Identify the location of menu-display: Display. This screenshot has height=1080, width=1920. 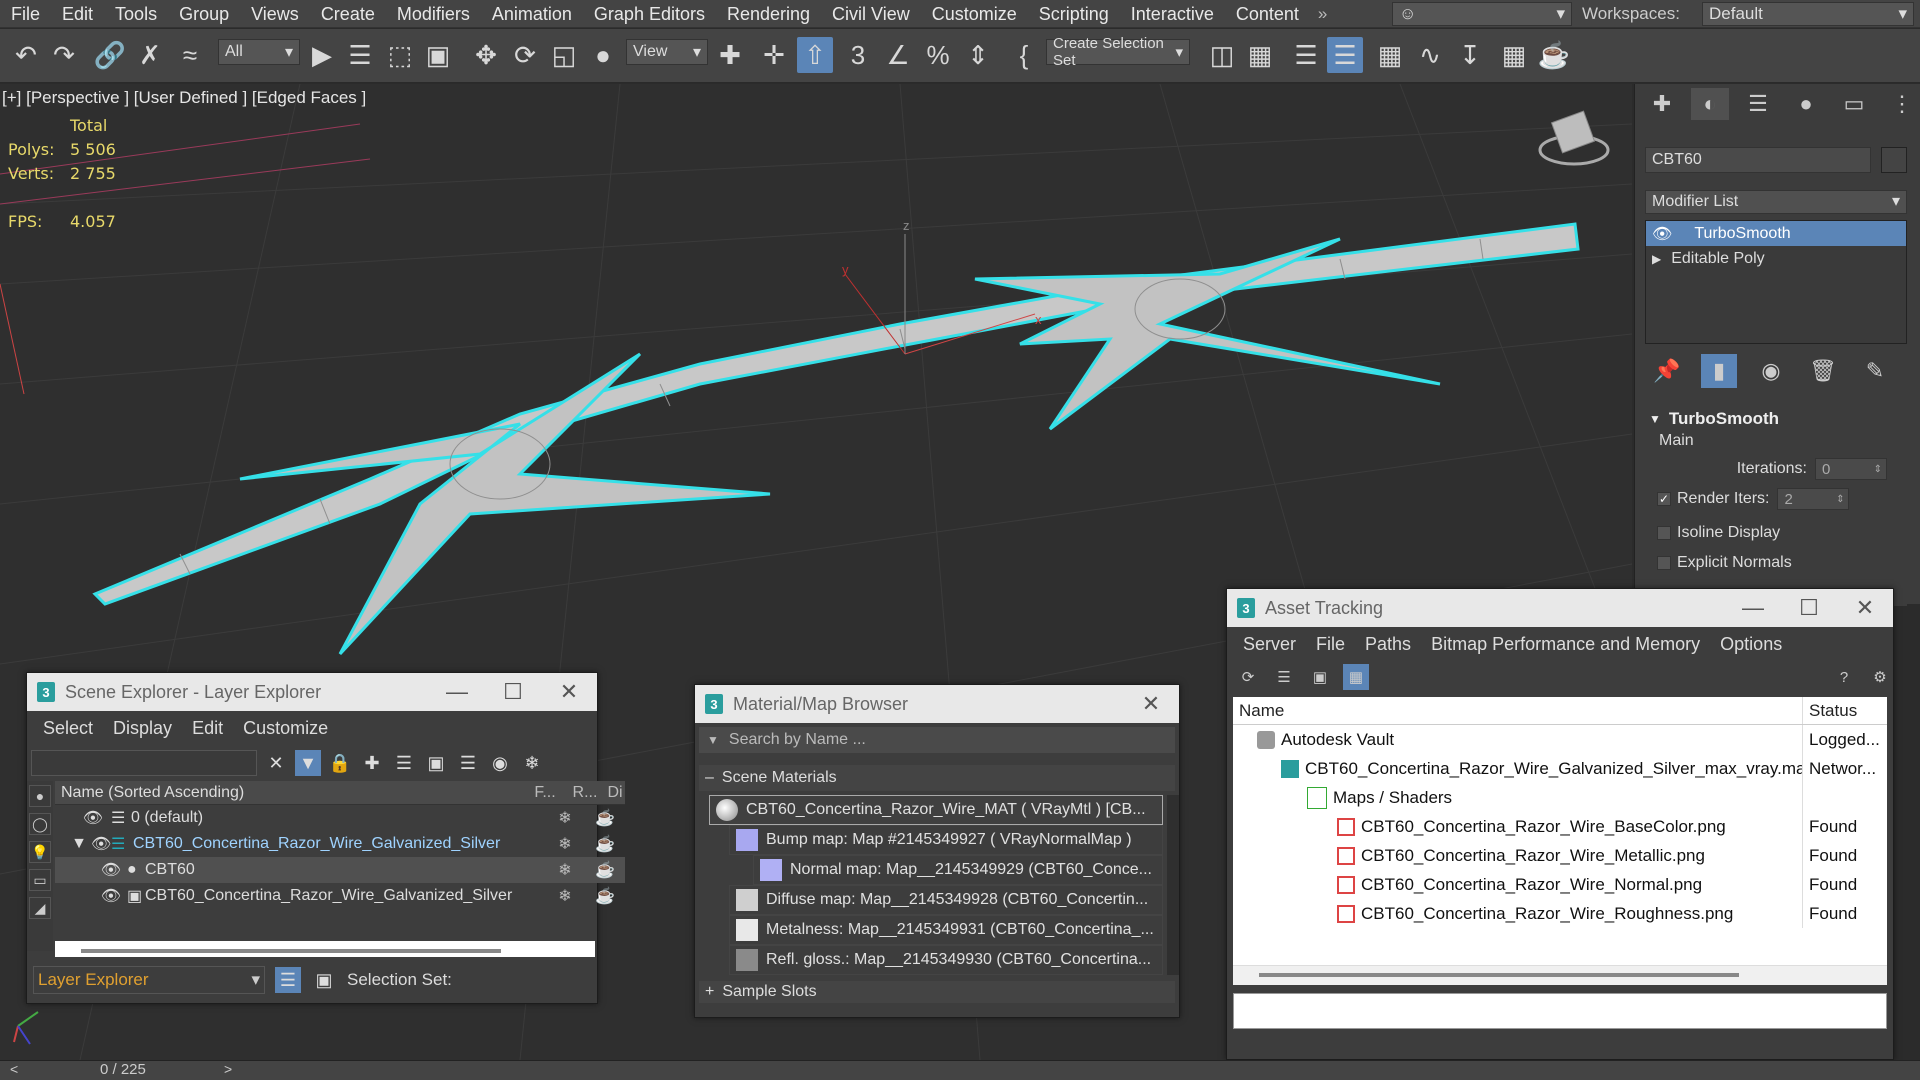
(142, 728).